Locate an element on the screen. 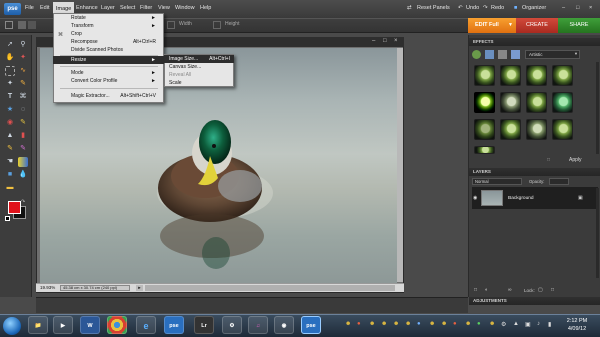 The width and height of the screenshot is (600, 337). eraser-icon: ▮ is located at coordinates (23, 136).